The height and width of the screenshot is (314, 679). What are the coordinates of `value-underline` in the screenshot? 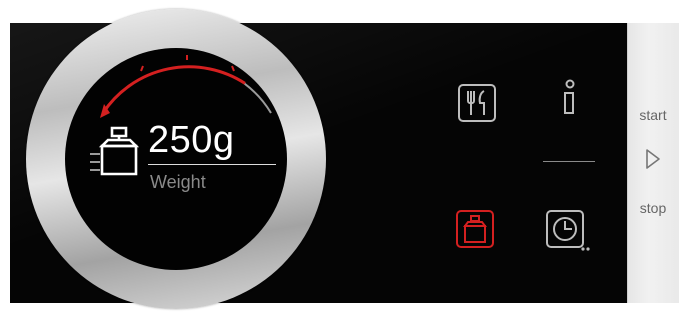 It's located at (212, 164).